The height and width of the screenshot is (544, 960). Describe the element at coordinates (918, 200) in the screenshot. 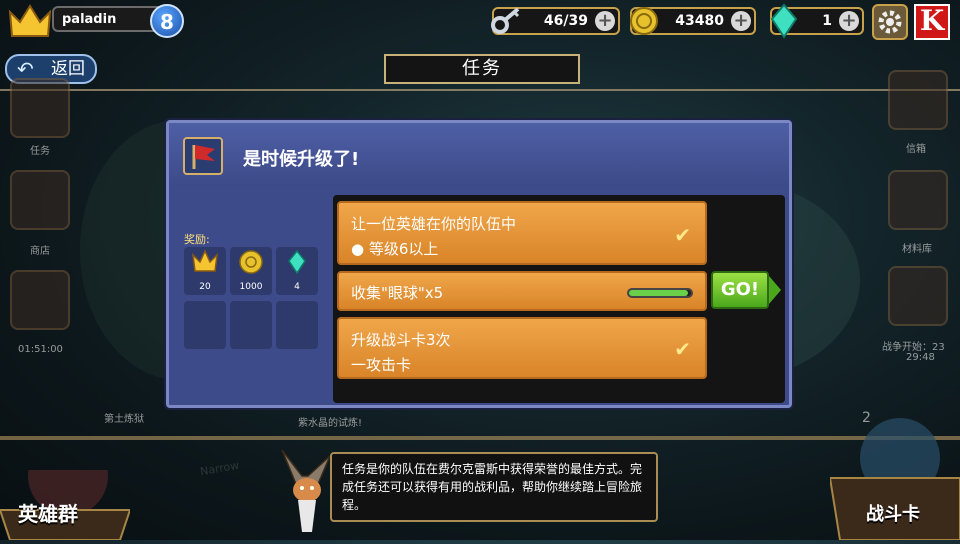

I see `sidebar-item-materials` at that location.